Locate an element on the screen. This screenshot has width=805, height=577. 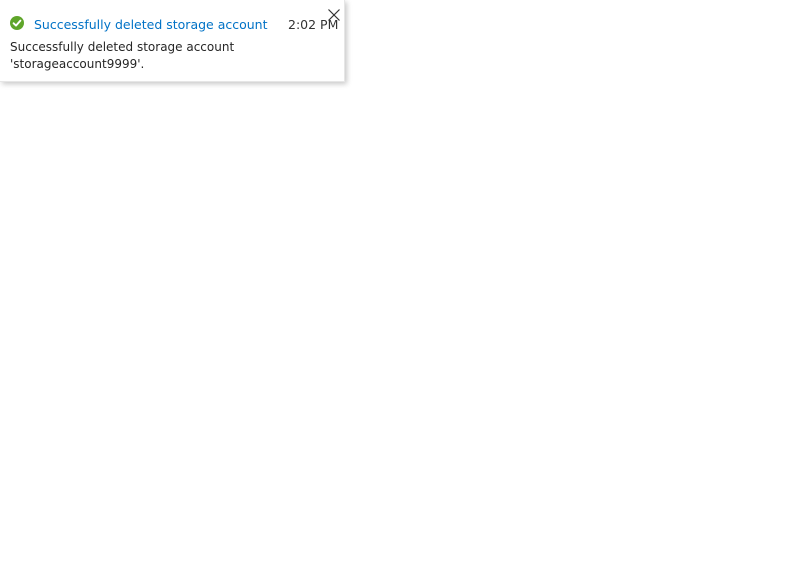
success-check-icon is located at coordinates (17, 23).